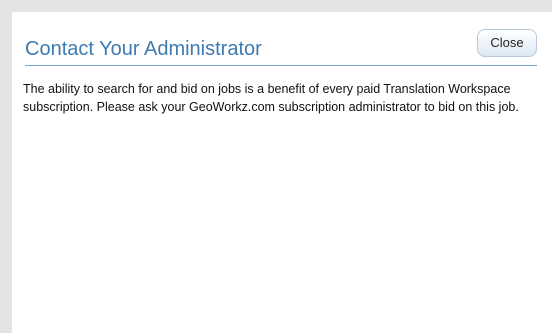 The width and height of the screenshot is (552, 333). What do you see at coordinates (507, 43) in the screenshot?
I see `close-button: Close` at bounding box center [507, 43].